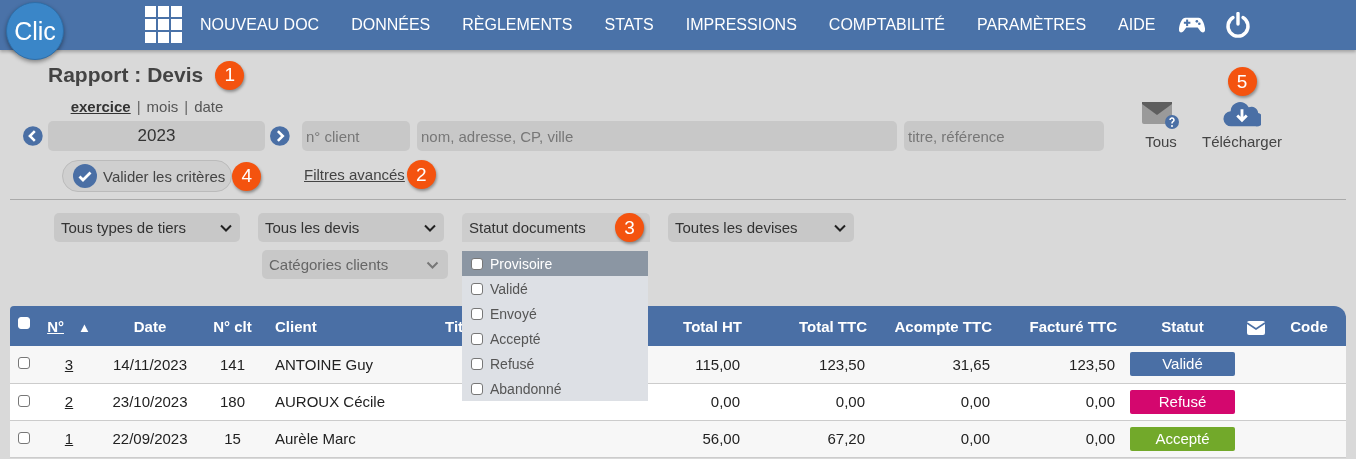  What do you see at coordinates (150, 326) in the screenshot?
I see `column-header: Date` at bounding box center [150, 326].